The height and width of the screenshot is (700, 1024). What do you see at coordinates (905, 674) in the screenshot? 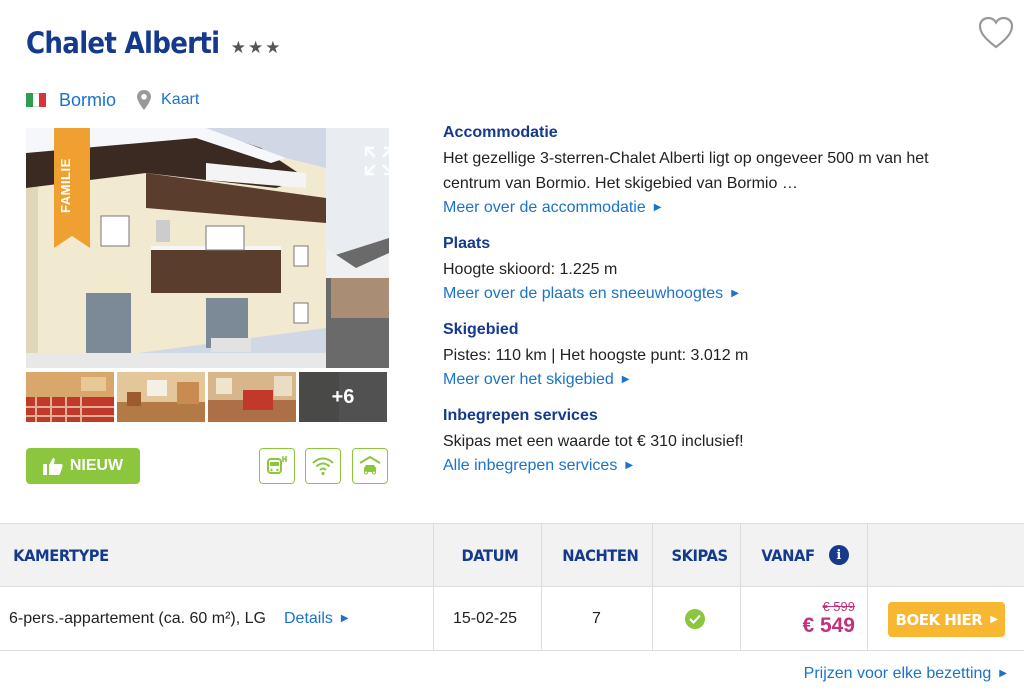
I see `prices-per-occupancy-link: Prijzen voor elke bezetting ▶` at bounding box center [905, 674].